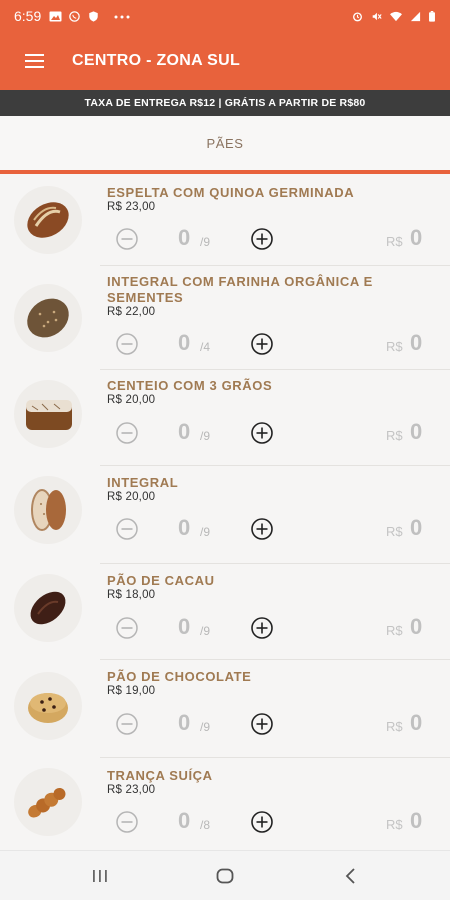  What do you see at coordinates (179, 676) in the screenshot?
I see `product-name: PÃO DE CHOCOLATE` at bounding box center [179, 676].